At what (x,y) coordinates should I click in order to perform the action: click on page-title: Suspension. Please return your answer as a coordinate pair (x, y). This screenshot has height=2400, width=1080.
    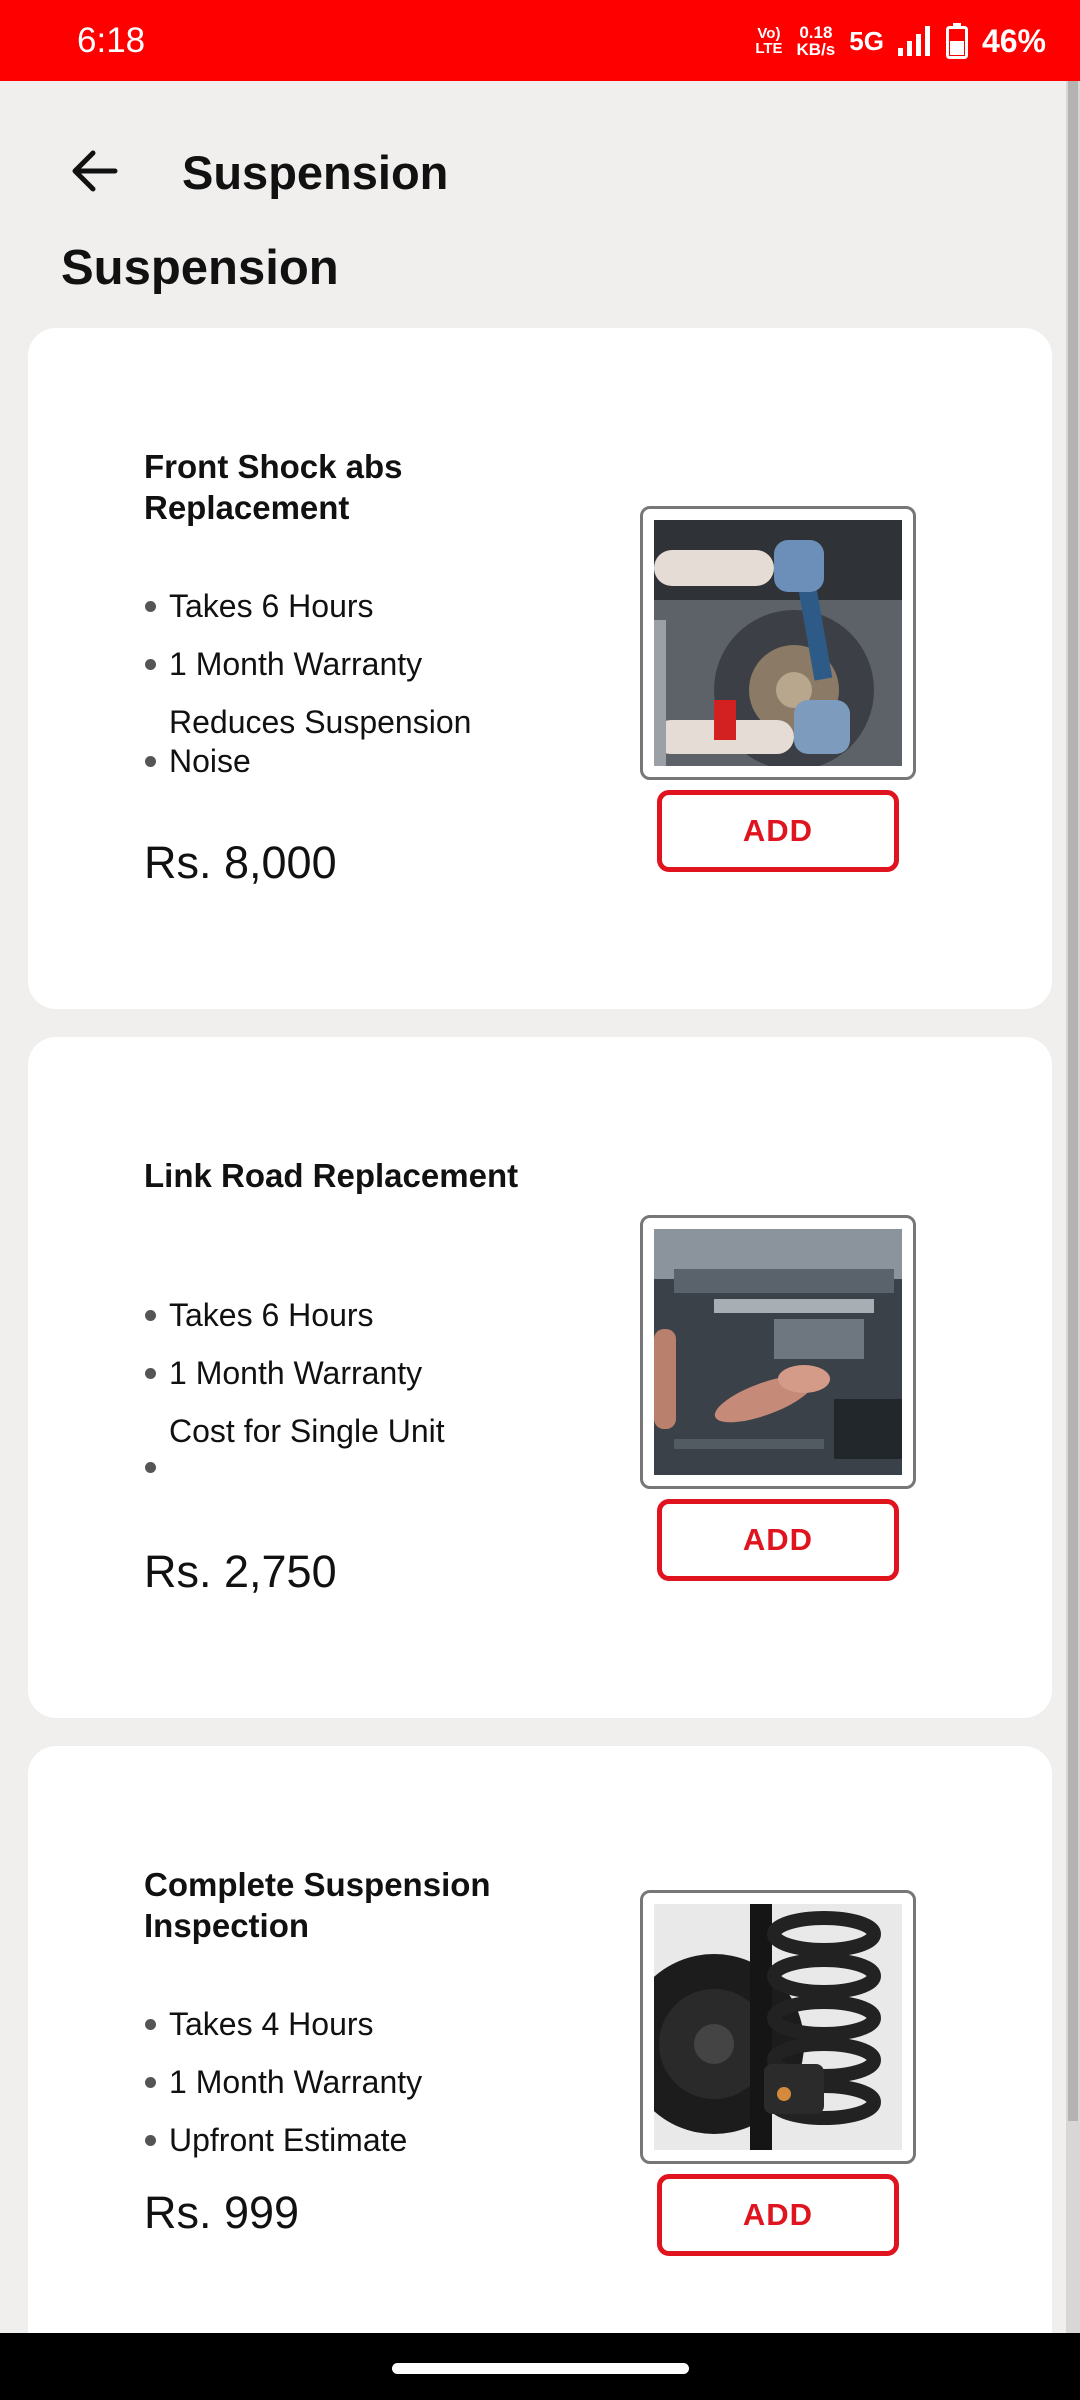
    Looking at the image, I should click on (315, 172).